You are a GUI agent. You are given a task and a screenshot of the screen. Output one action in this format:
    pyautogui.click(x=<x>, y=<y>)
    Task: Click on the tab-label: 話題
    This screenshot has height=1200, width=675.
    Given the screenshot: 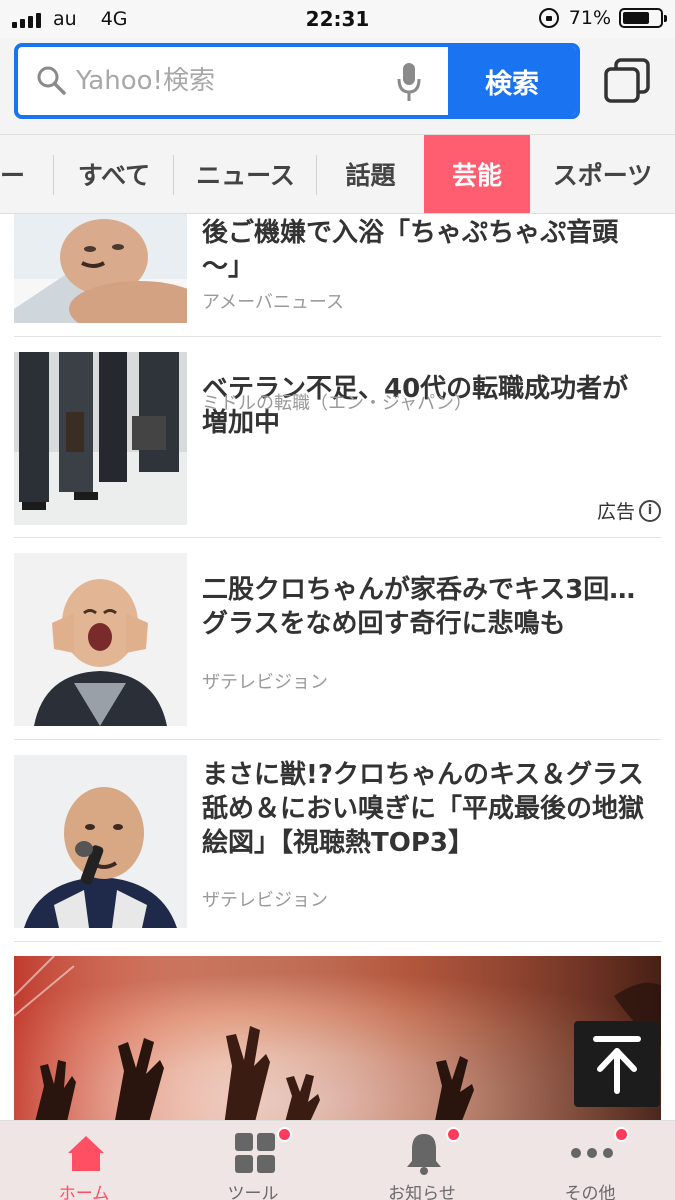 What is the action you would take?
    pyautogui.click(x=370, y=175)
    